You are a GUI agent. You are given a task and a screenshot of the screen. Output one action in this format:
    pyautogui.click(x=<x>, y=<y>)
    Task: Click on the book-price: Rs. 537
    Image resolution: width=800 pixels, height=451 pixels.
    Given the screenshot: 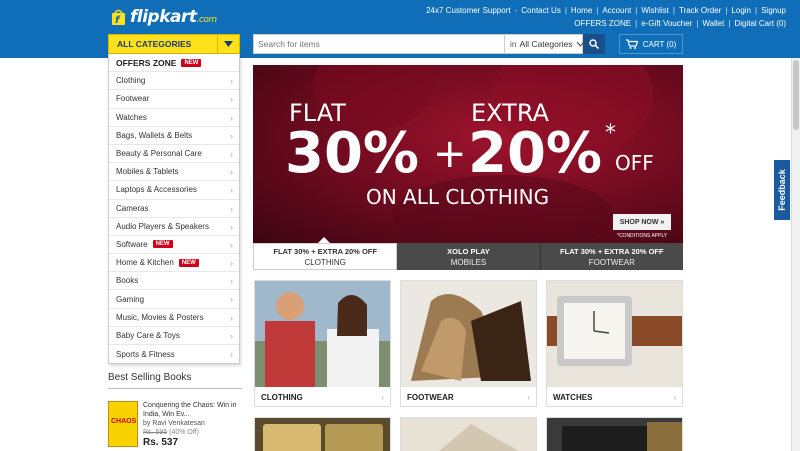 What is the action you would take?
    pyautogui.click(x=161, y=442)
    